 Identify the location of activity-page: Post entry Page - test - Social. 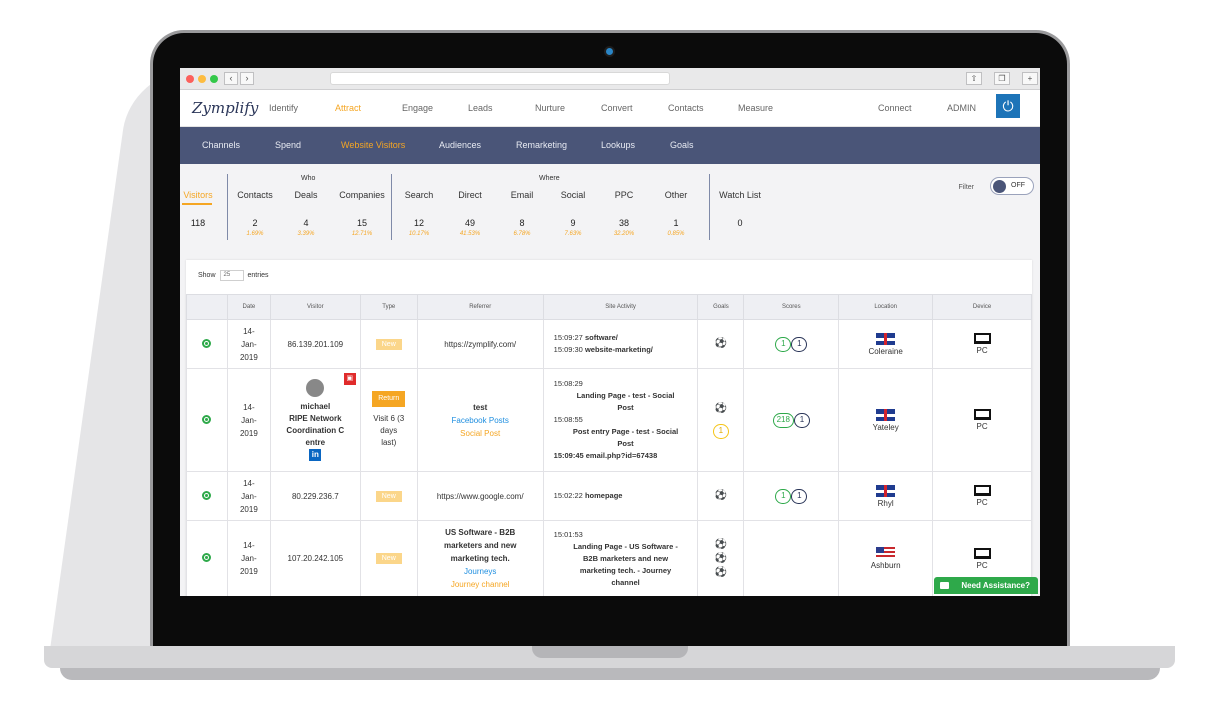
(626, 432).